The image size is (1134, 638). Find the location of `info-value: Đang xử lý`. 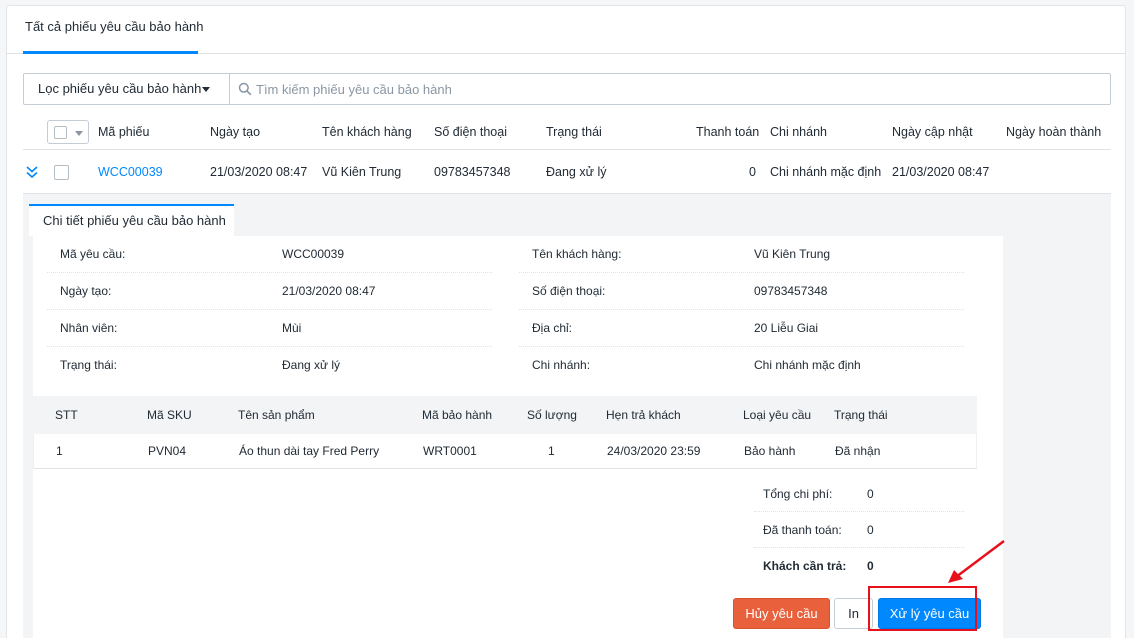

info-value: Đang xử lý is located at coordinates (311, 365).